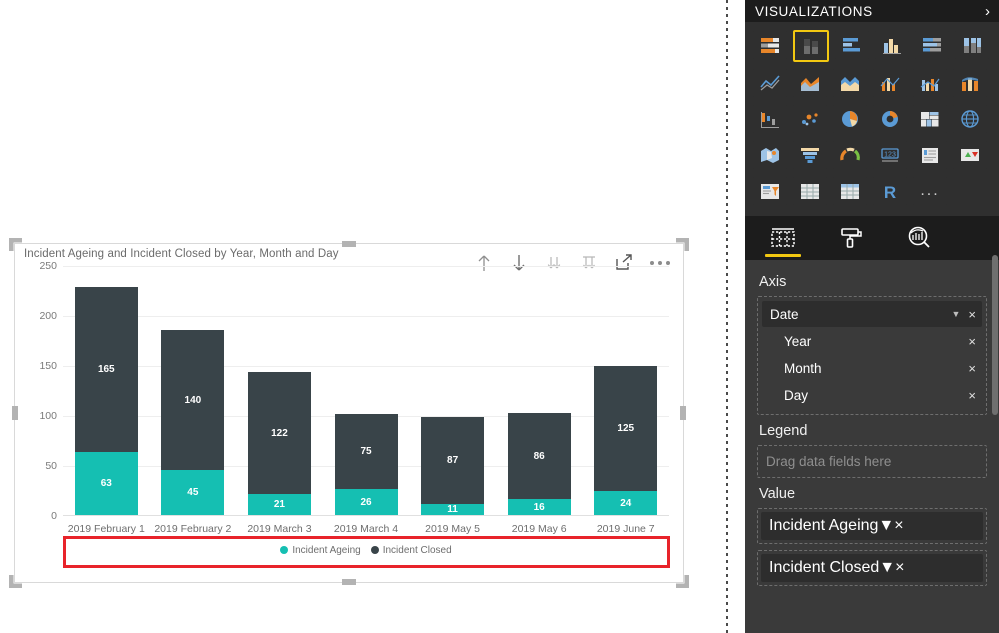 The width and height of the screenshot is (999, 633). Describe the element at coordinates (930, 119) in the screenshot. I see `treemap-icon` at that location.